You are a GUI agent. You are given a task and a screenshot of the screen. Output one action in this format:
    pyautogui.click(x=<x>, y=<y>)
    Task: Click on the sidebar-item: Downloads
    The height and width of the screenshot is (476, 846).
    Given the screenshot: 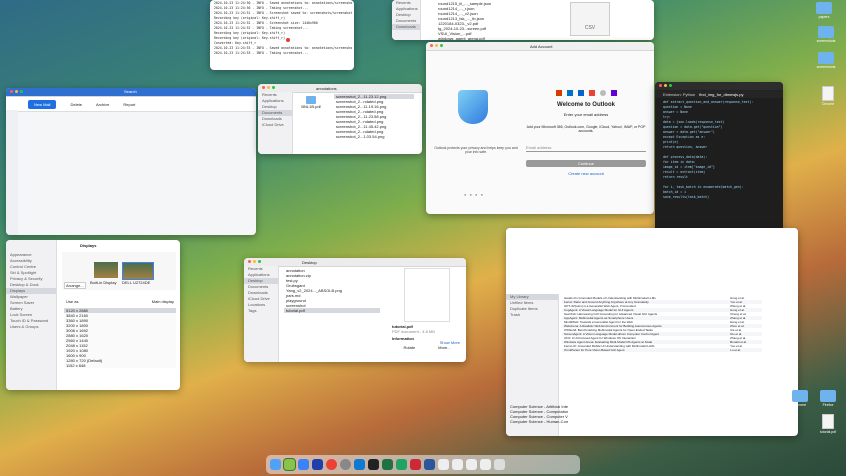 What is the action you would take?
    pyautogui.click(x=406, y=27)
    